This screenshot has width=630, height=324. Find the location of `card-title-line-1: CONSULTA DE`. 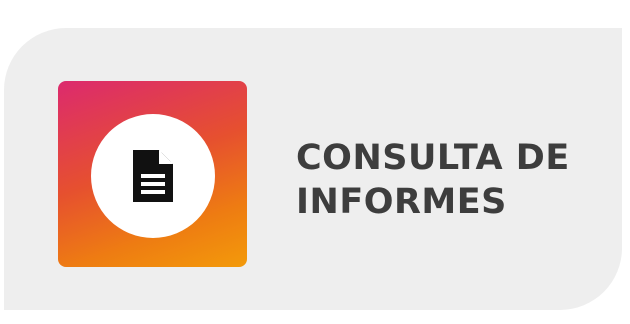

card-title-line-1: CONSULTA DE is located at coordinates (433, 158).